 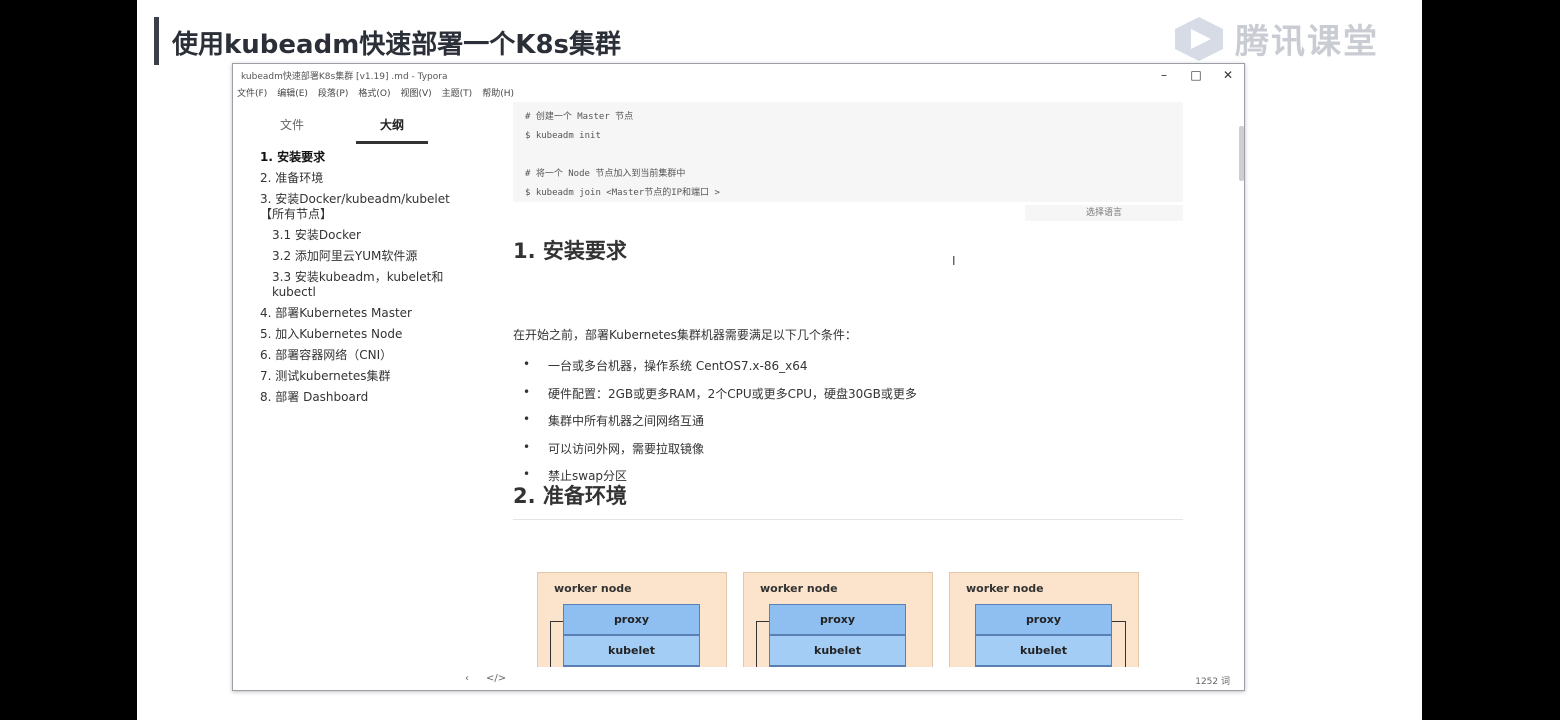 What do you see at coordinates (570, 251) in the screenshot?
I see `heading-install-requirements: 1. 安装要求` at bounding box center [570, 251].